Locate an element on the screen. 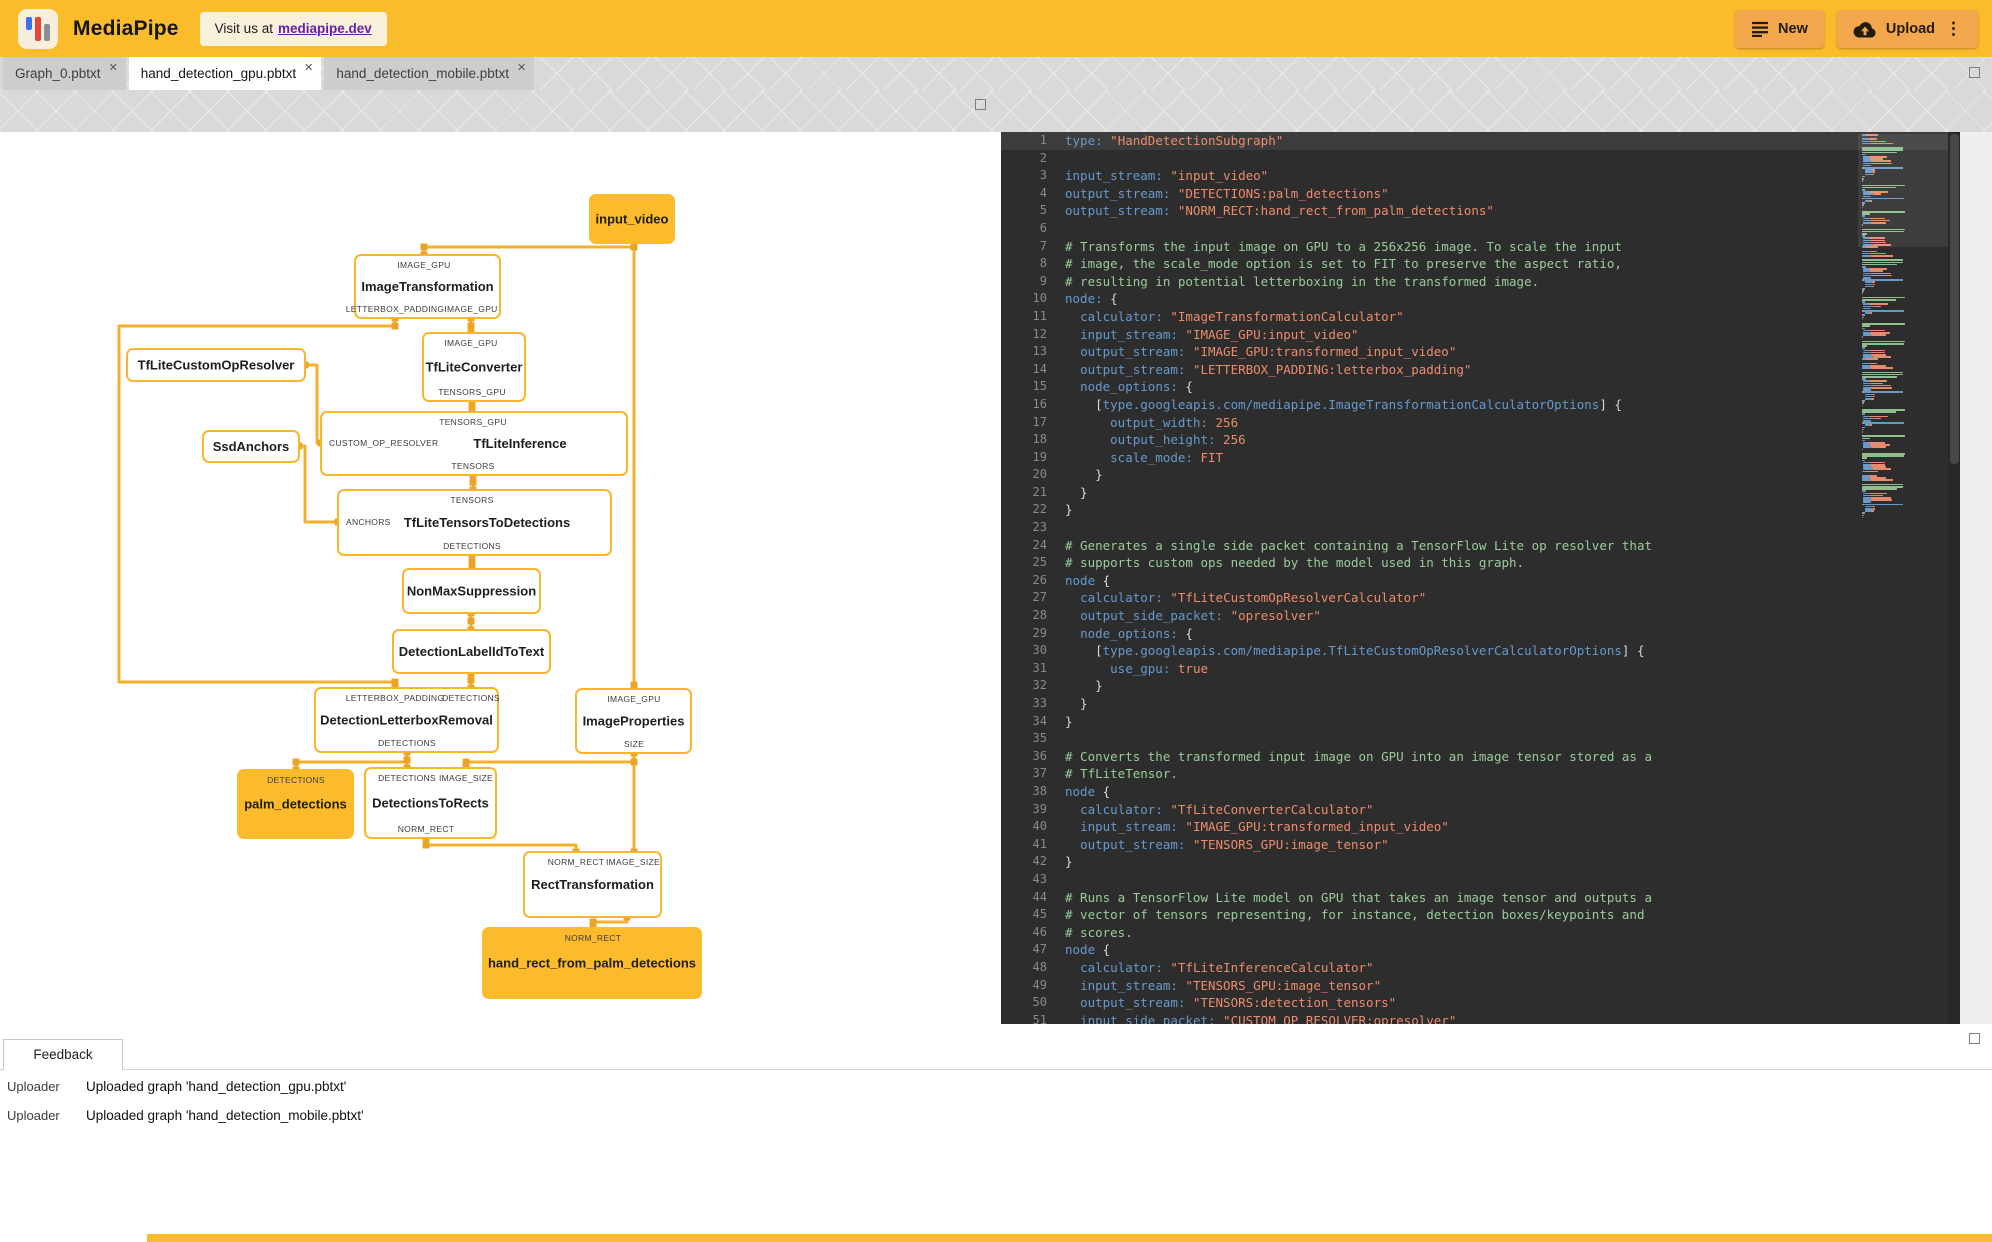 The image size is (1992, 1242). graph-expand-icon is located at coordinates (980, 104).